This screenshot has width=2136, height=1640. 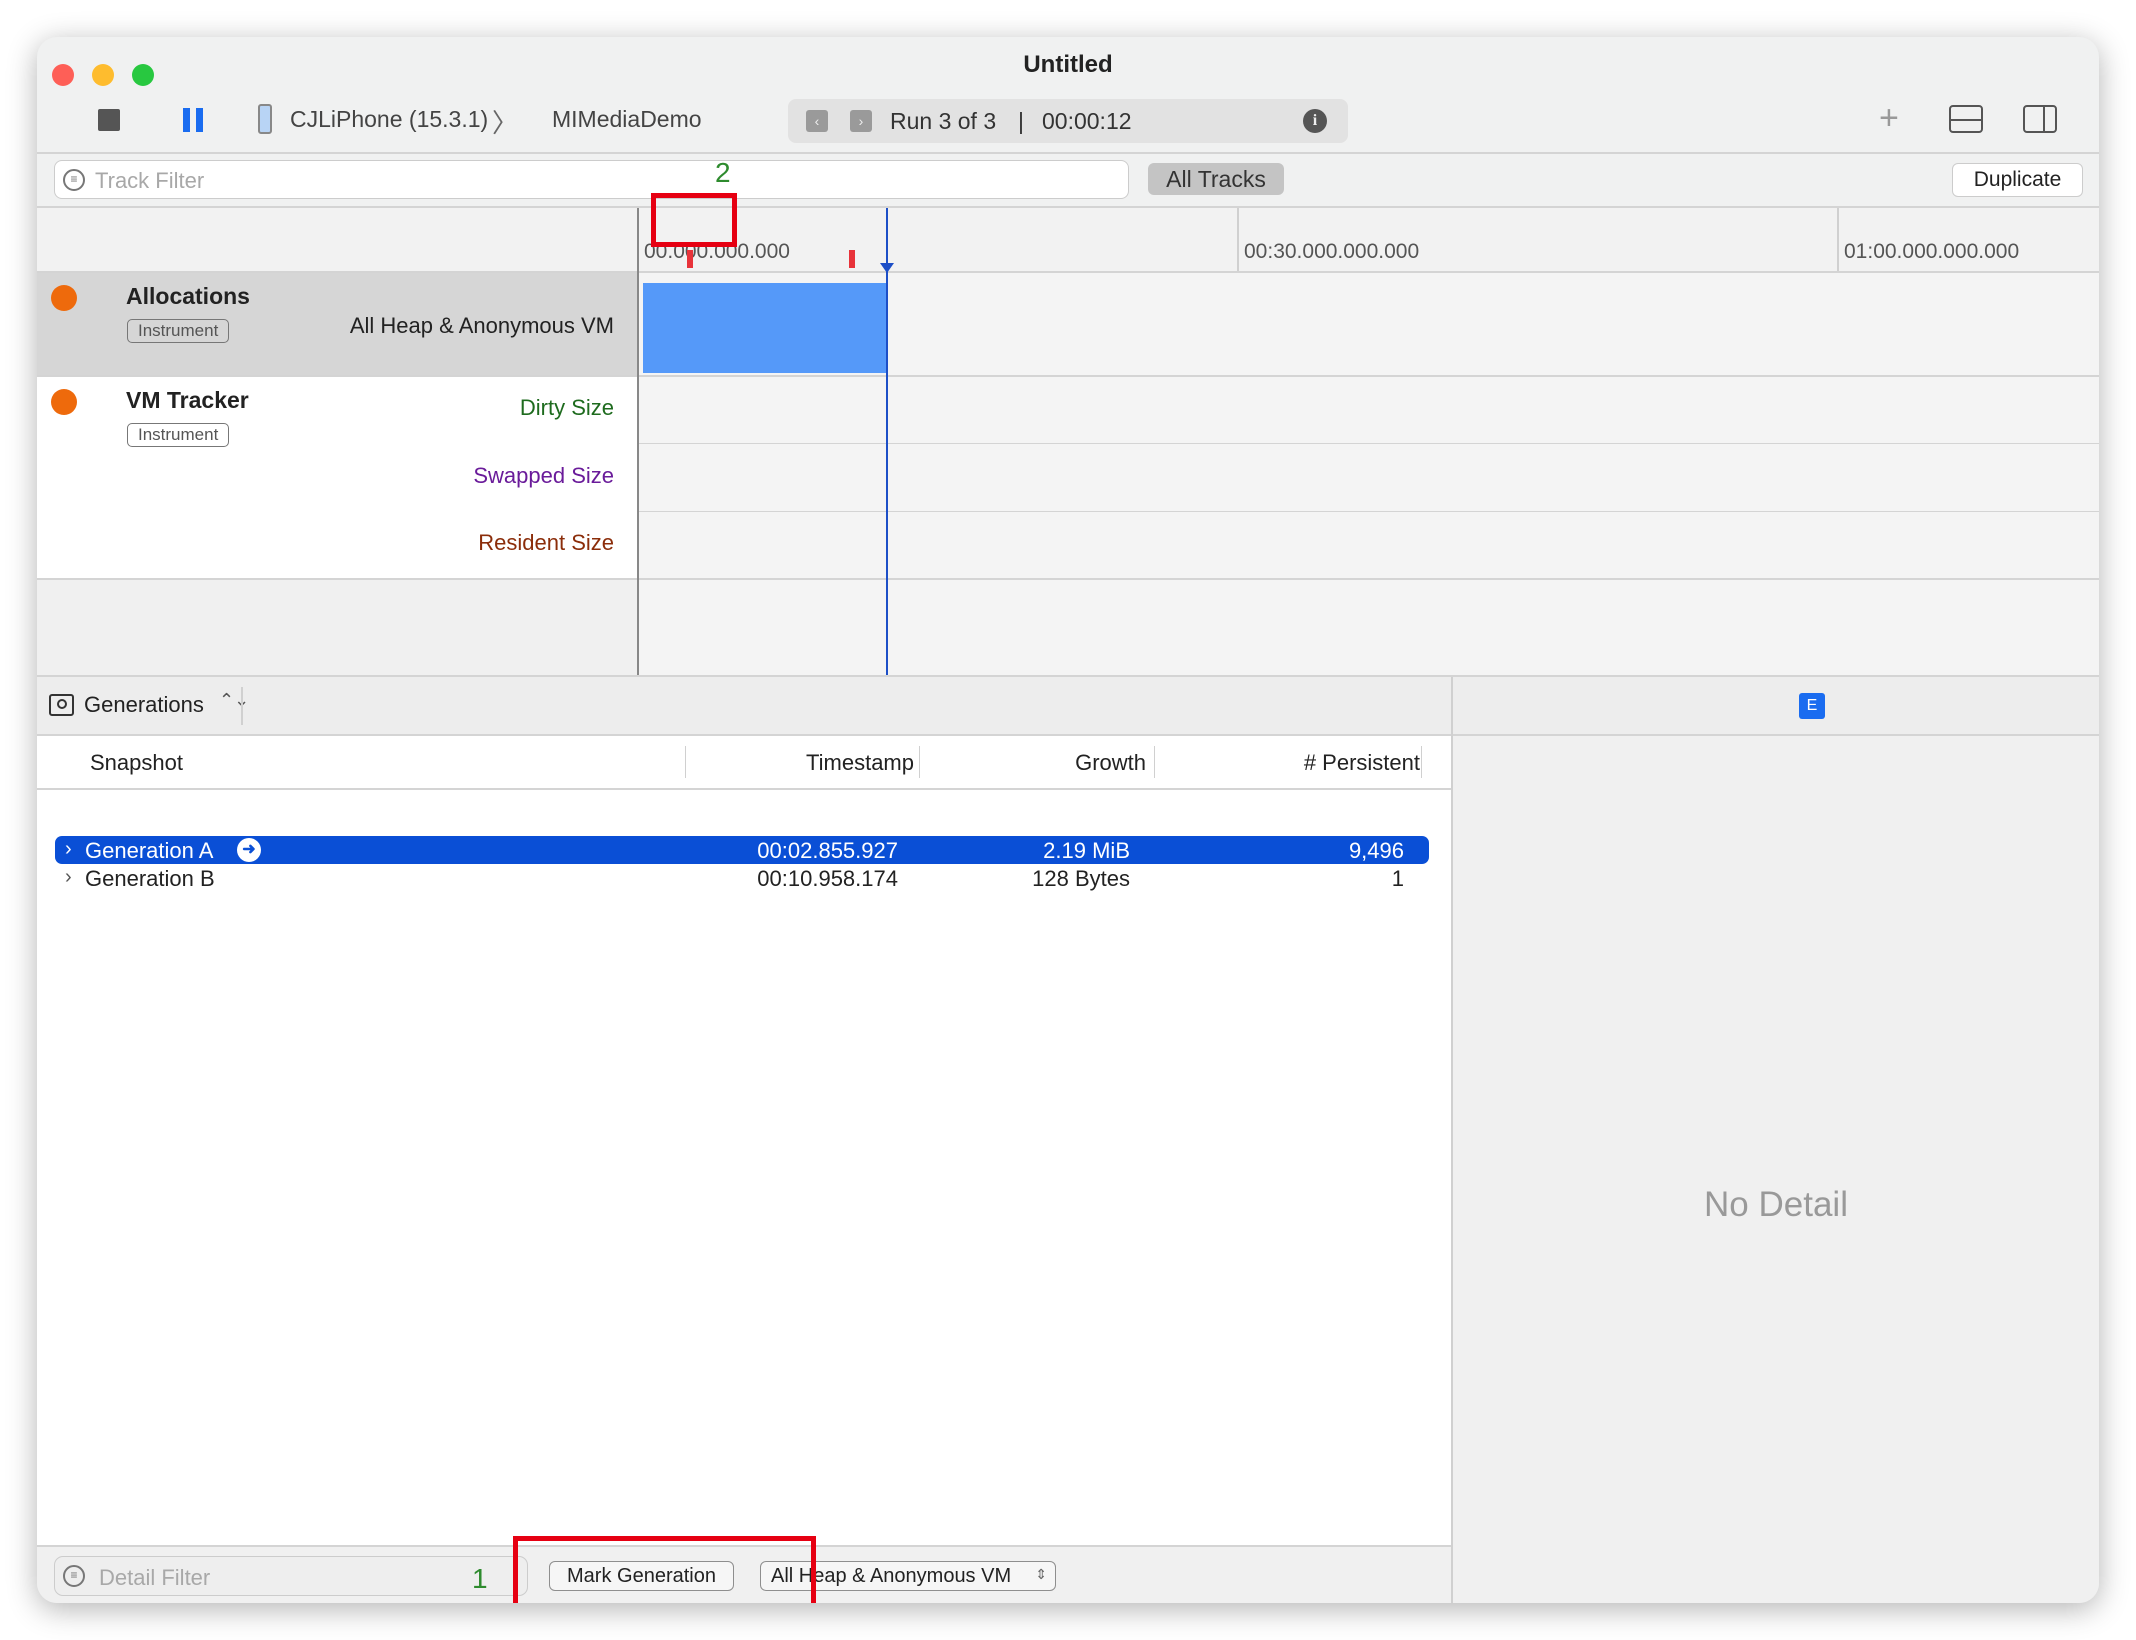 I want to click on cell-persistent: 9,496, so click(x=1376, y=850).